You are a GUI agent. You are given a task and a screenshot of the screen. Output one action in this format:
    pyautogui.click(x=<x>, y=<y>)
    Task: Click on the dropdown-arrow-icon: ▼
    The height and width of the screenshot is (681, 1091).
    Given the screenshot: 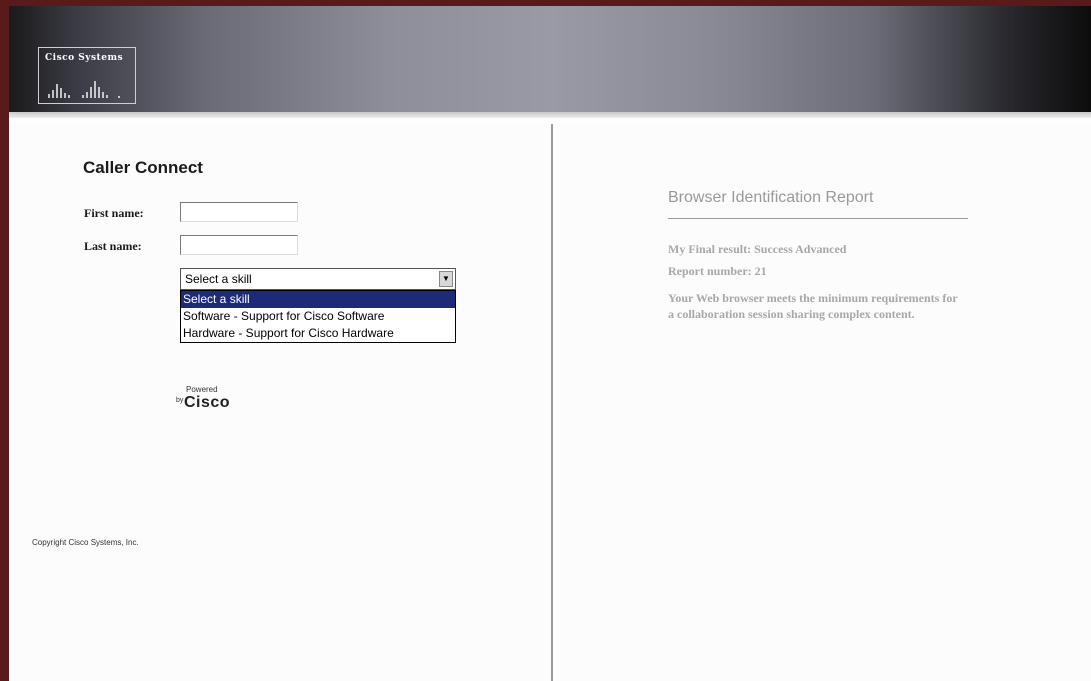 What is the action you would take?
    pyautogui.click(x=446, y=279)
    